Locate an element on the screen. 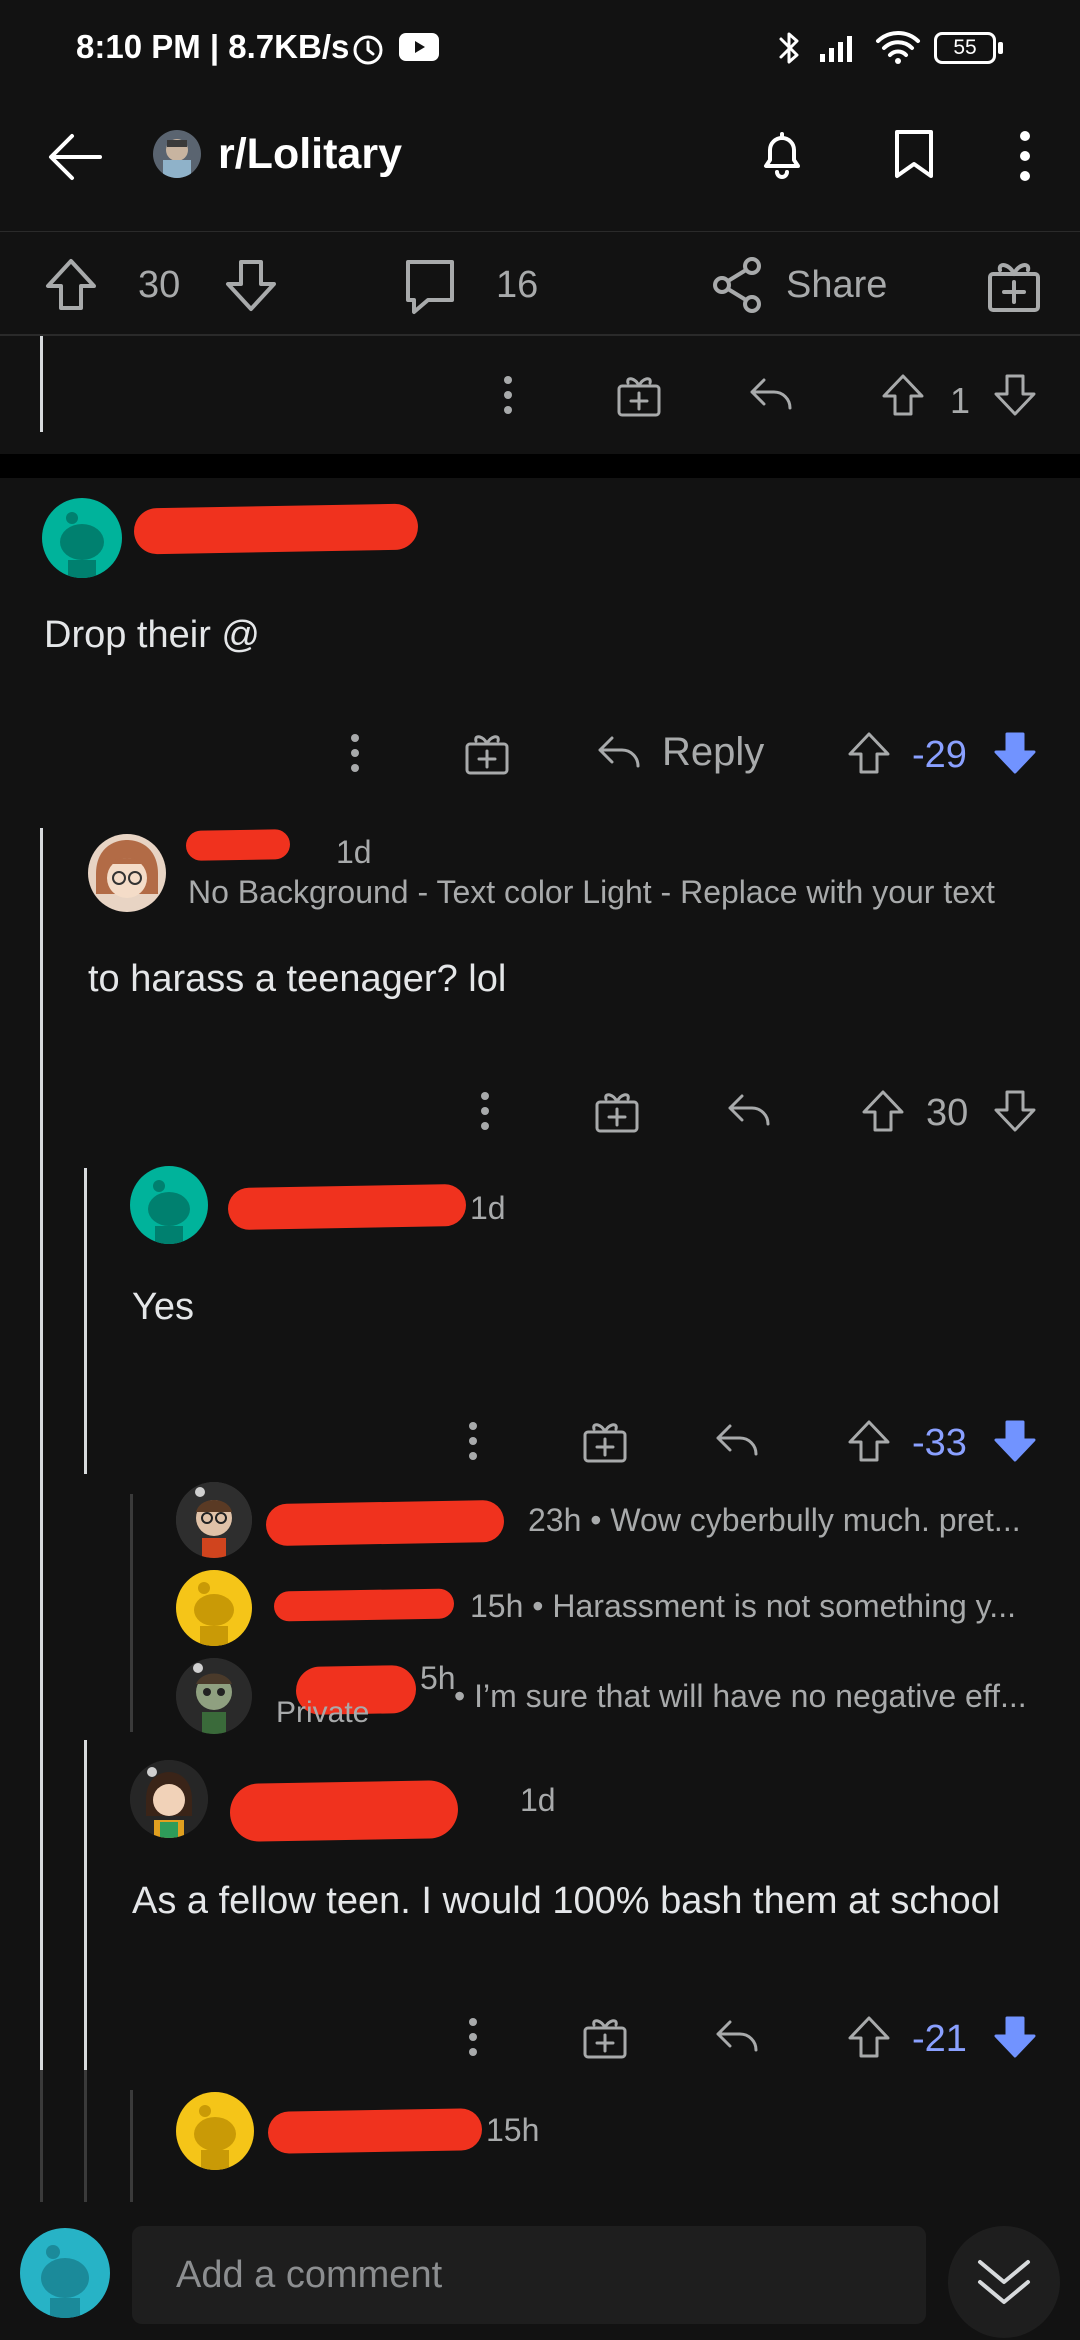 The image size is (1080, 2340). battery-tip is located at coordinates (1000, 48).